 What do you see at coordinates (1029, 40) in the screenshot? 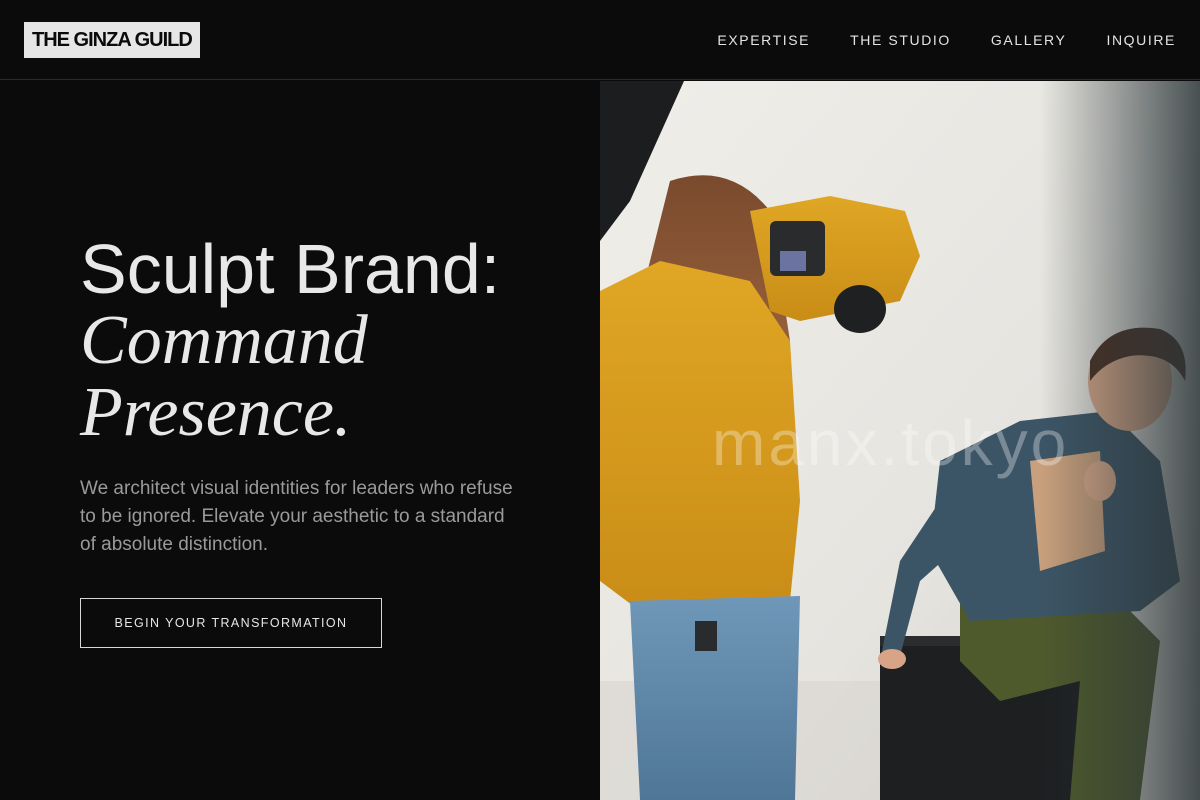
I see `nav-item-gallery: GALLERY` at bounding box center [1029, 40].